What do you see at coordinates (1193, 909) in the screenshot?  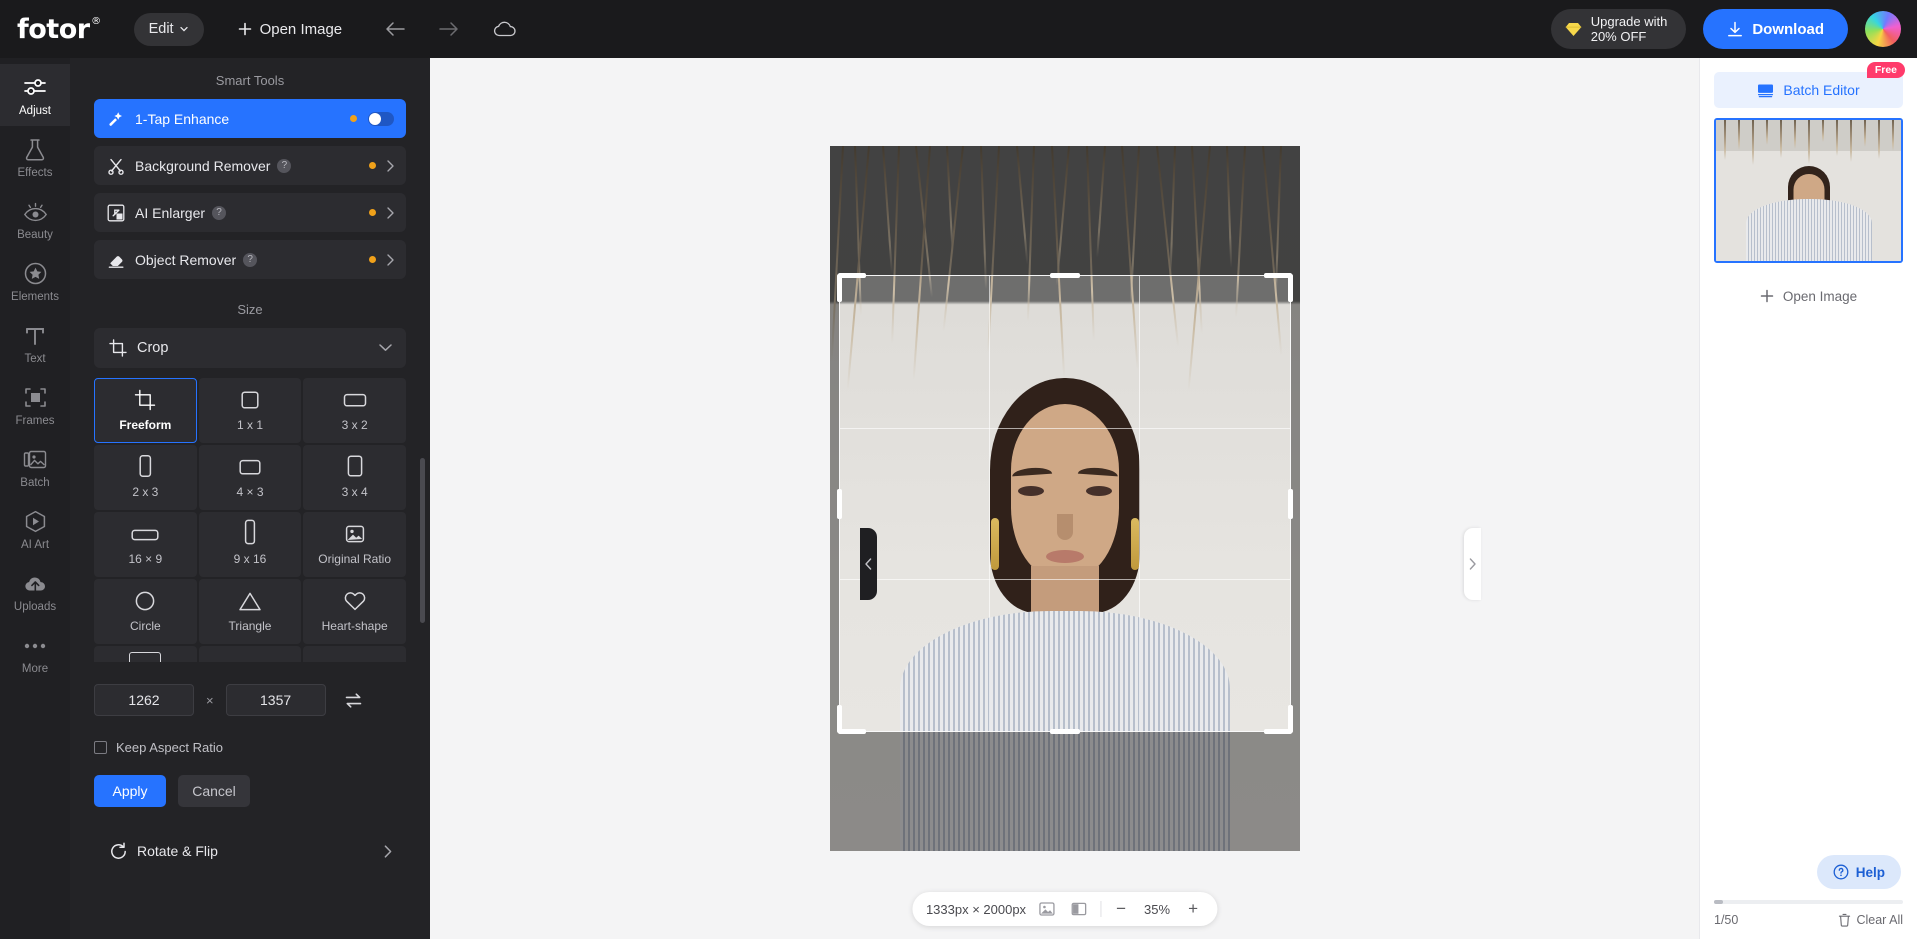 I see `zoom-in-button: +` at bounding box center [1193, 909].